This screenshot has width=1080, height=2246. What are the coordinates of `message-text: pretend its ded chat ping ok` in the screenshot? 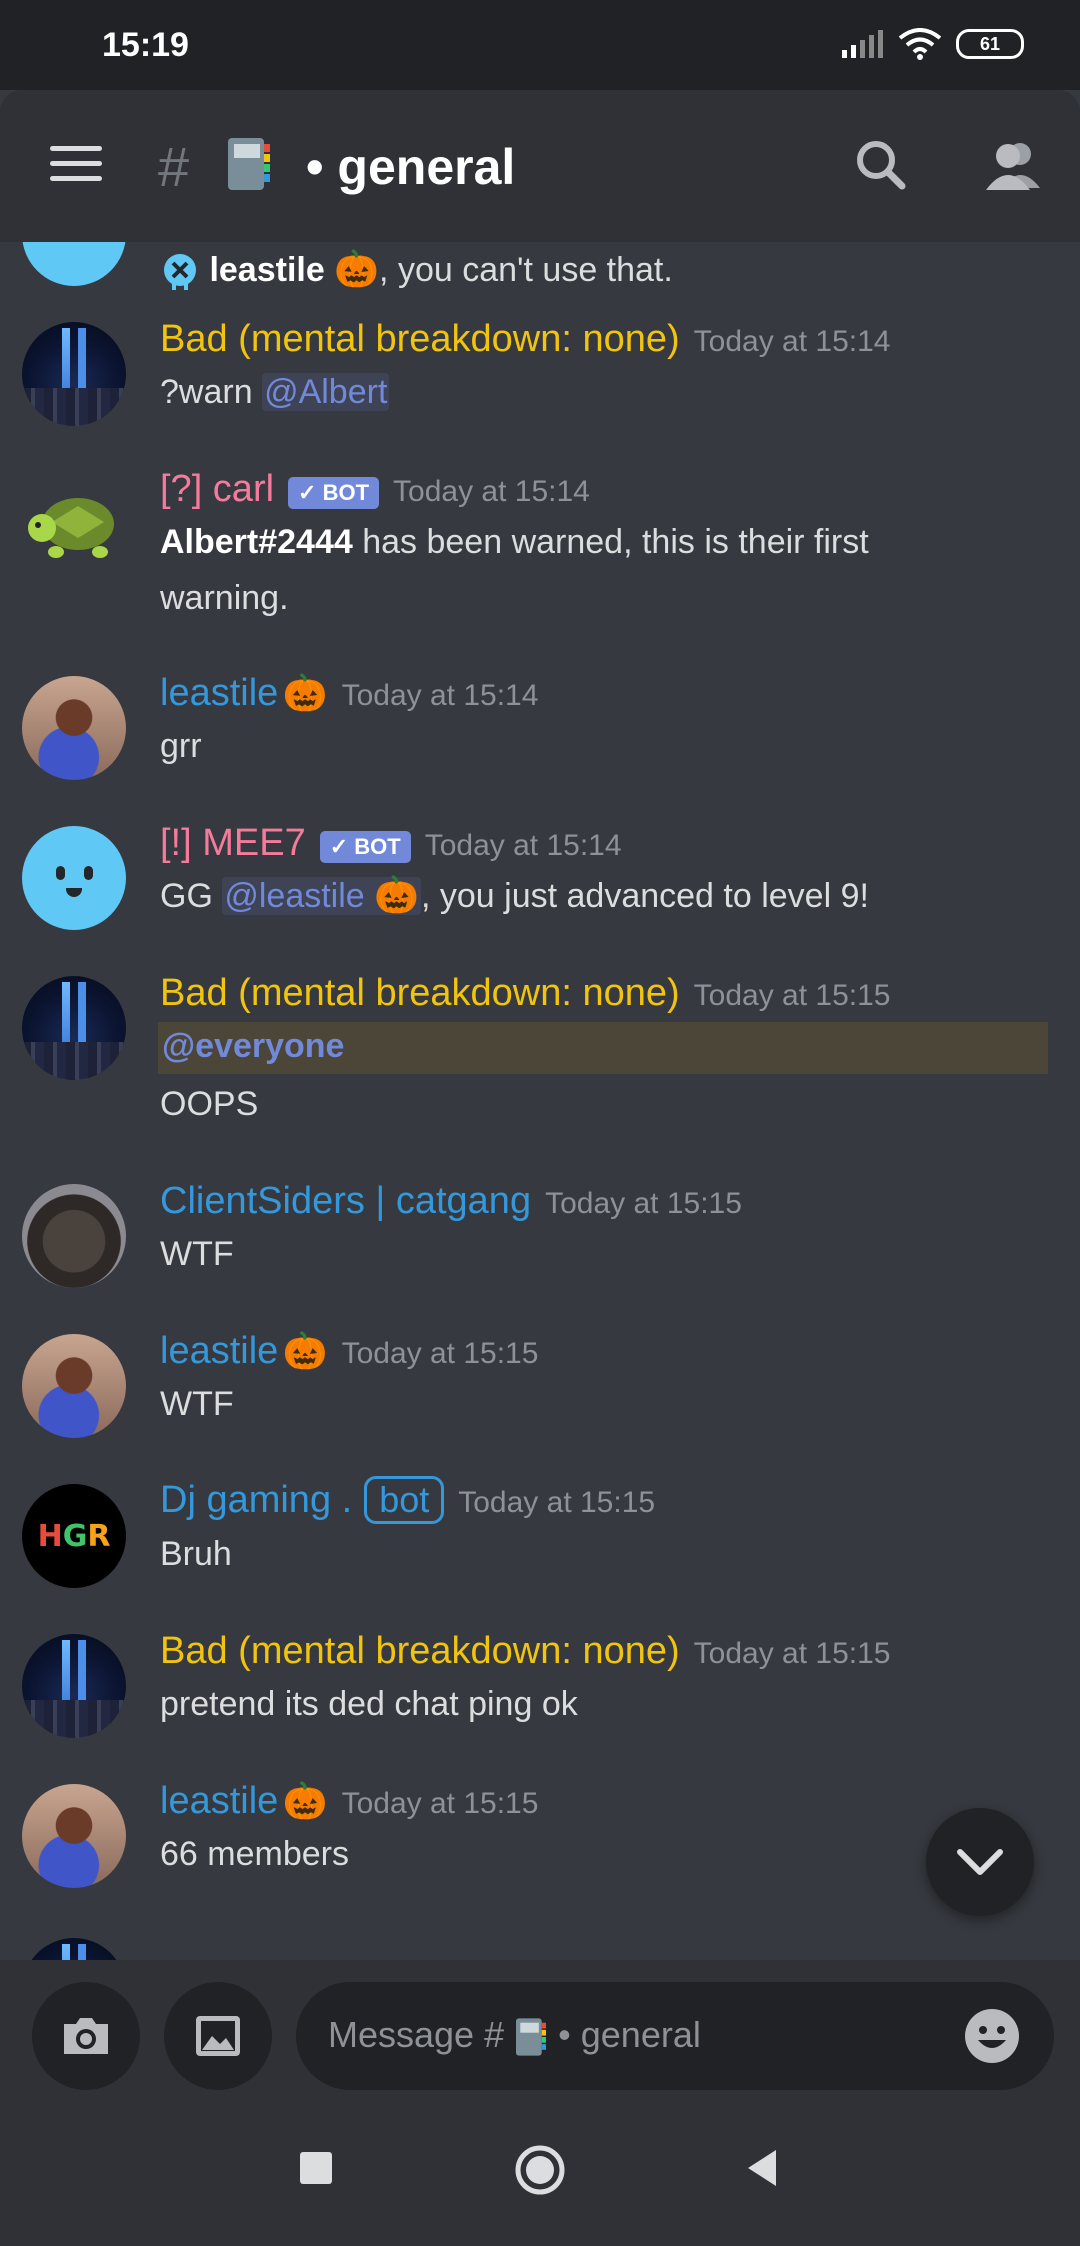 It's located at (369, 1704).